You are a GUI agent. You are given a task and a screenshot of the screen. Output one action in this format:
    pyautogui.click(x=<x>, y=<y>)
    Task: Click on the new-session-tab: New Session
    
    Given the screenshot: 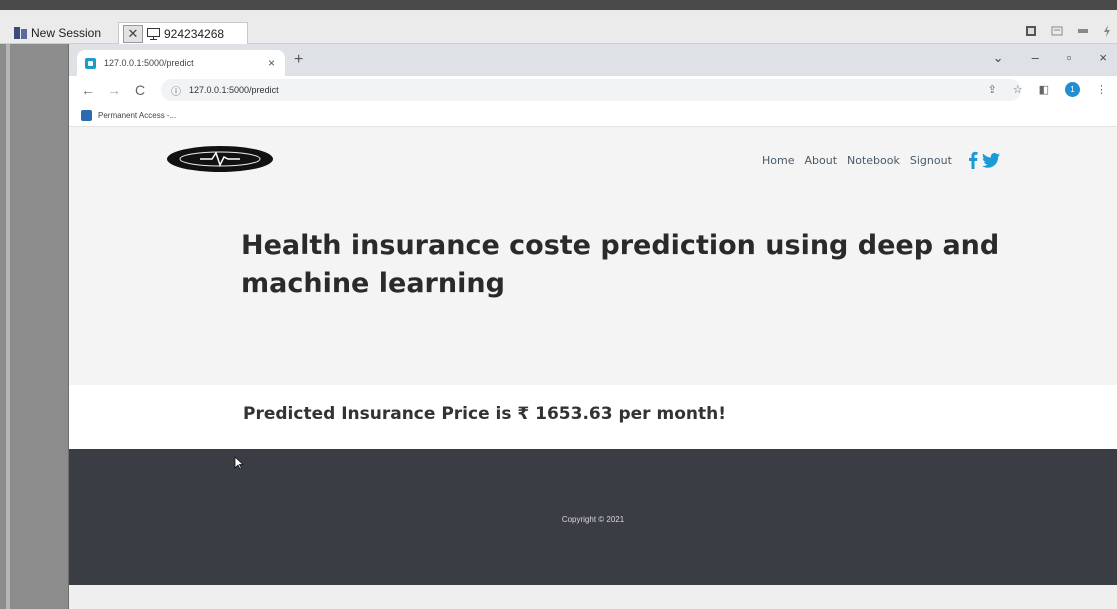 What is the action you would take?
    pyautogui.click(x=57, y=33)
    